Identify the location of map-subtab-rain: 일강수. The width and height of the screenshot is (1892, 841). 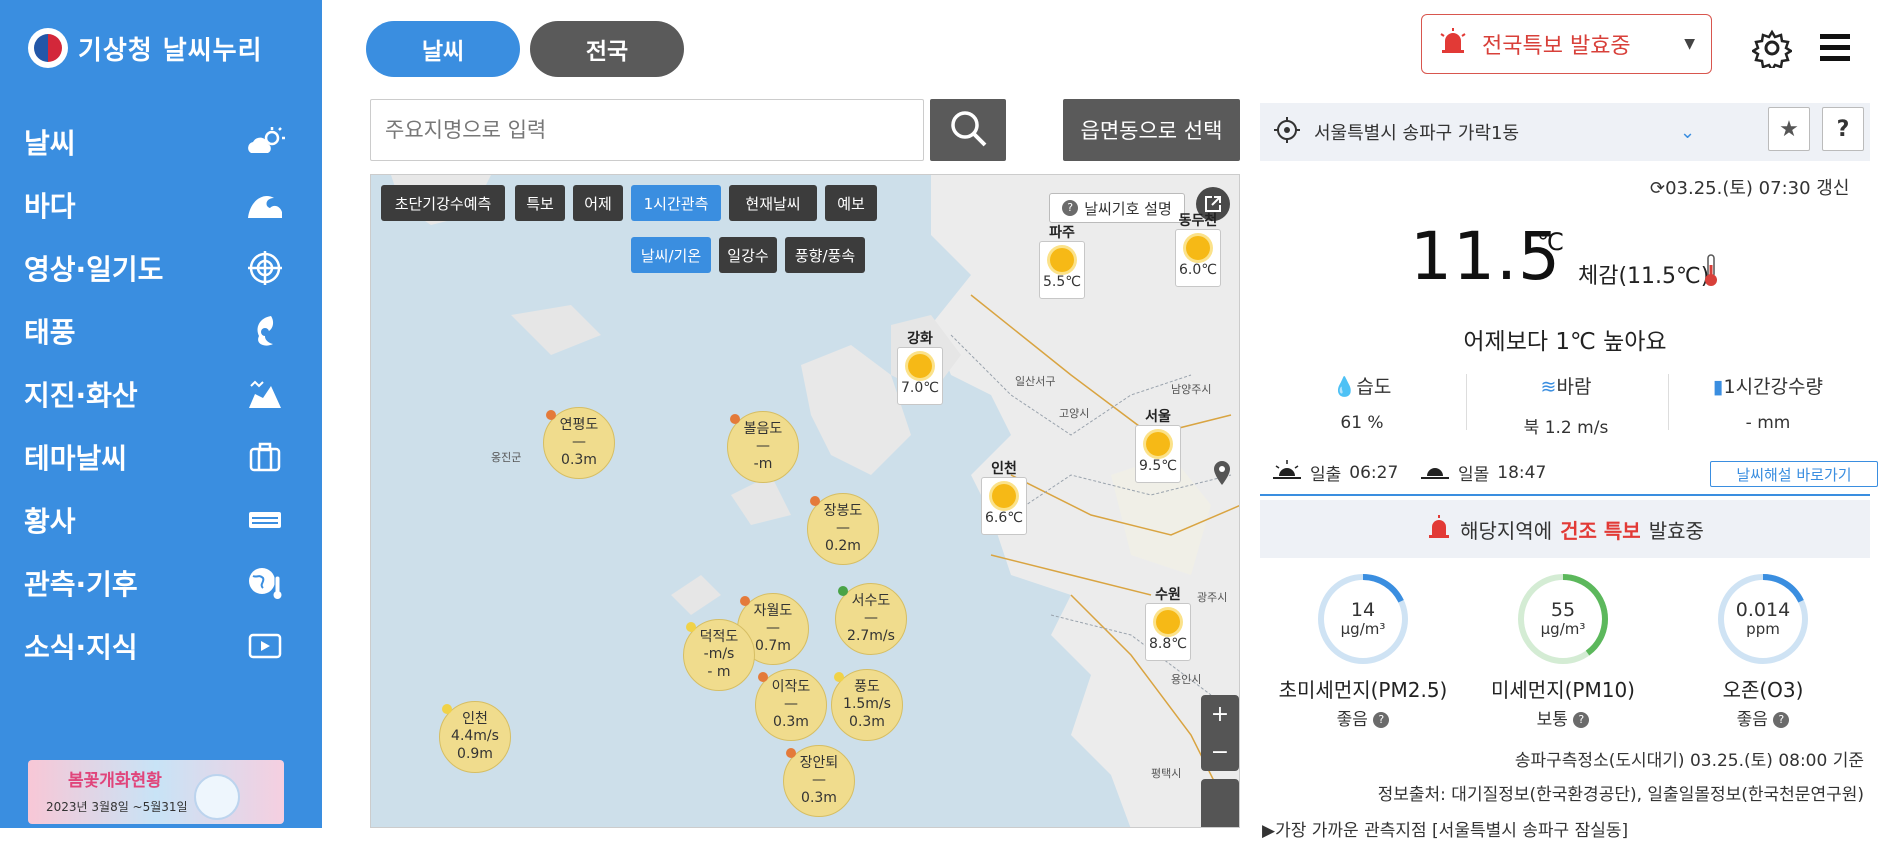
(748, 255).